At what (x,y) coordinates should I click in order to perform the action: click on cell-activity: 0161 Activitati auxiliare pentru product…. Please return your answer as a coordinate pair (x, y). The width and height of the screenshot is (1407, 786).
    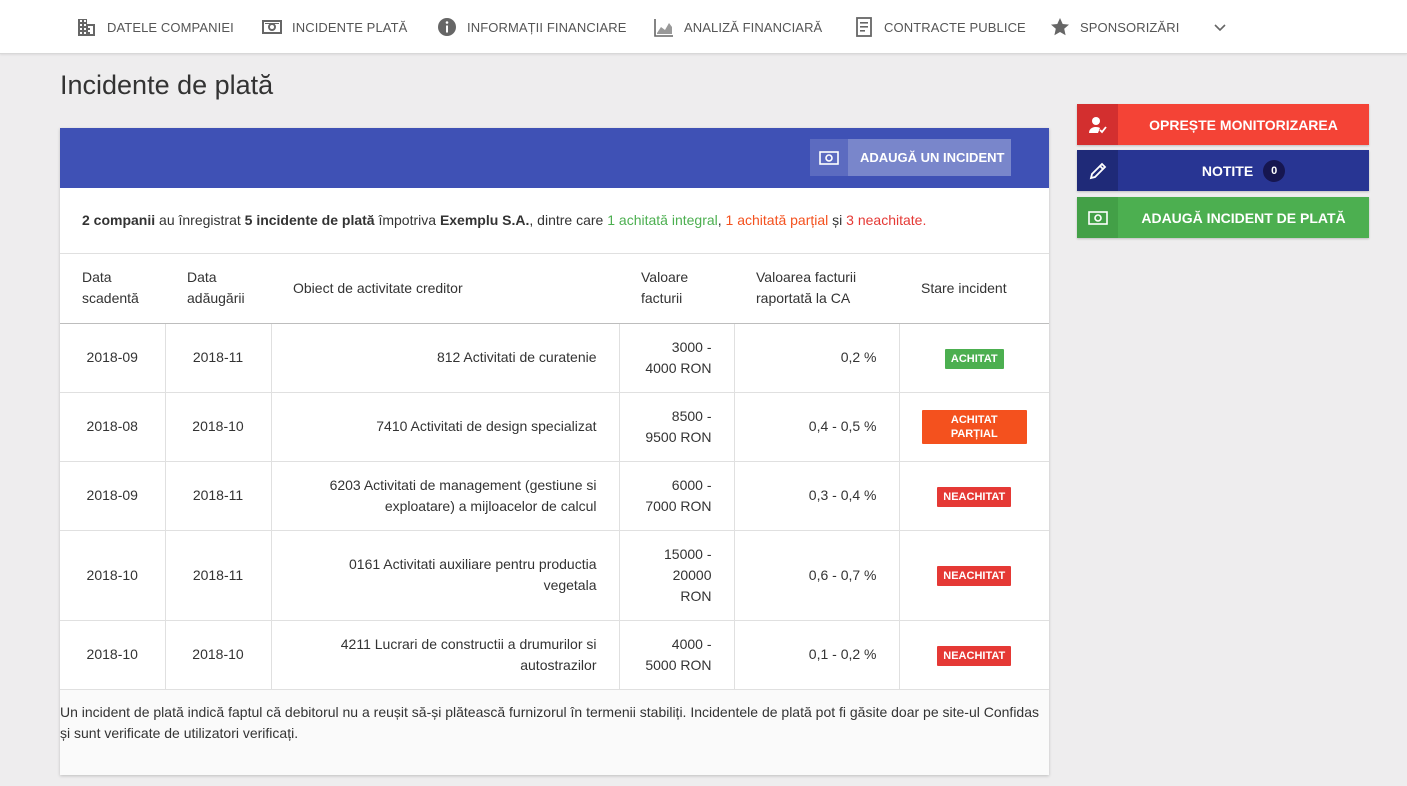
    Looking at the image, I should click on (445, 575).